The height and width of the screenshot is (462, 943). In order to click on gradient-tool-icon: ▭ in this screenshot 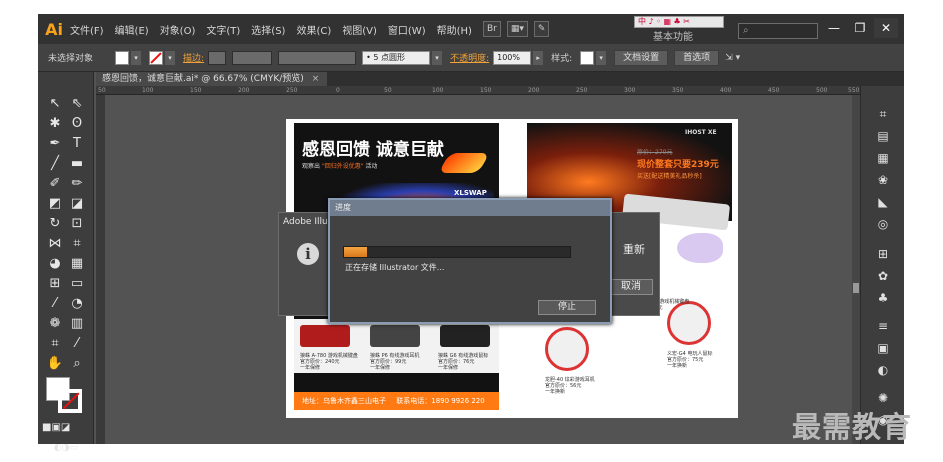, I will do `click(77, 284)`.